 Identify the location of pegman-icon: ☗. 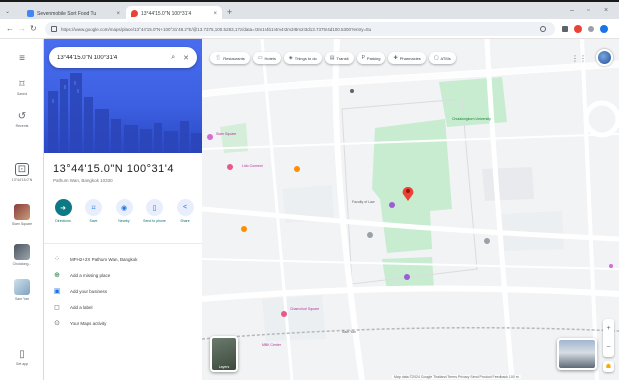
(608, 366).